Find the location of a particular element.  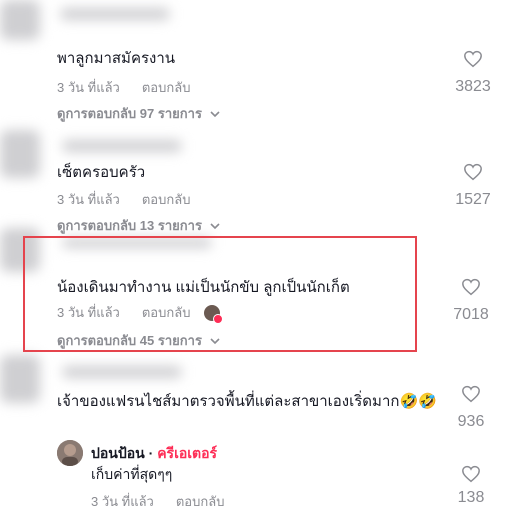

like-button: 936 is located at coordinates (471, 408).